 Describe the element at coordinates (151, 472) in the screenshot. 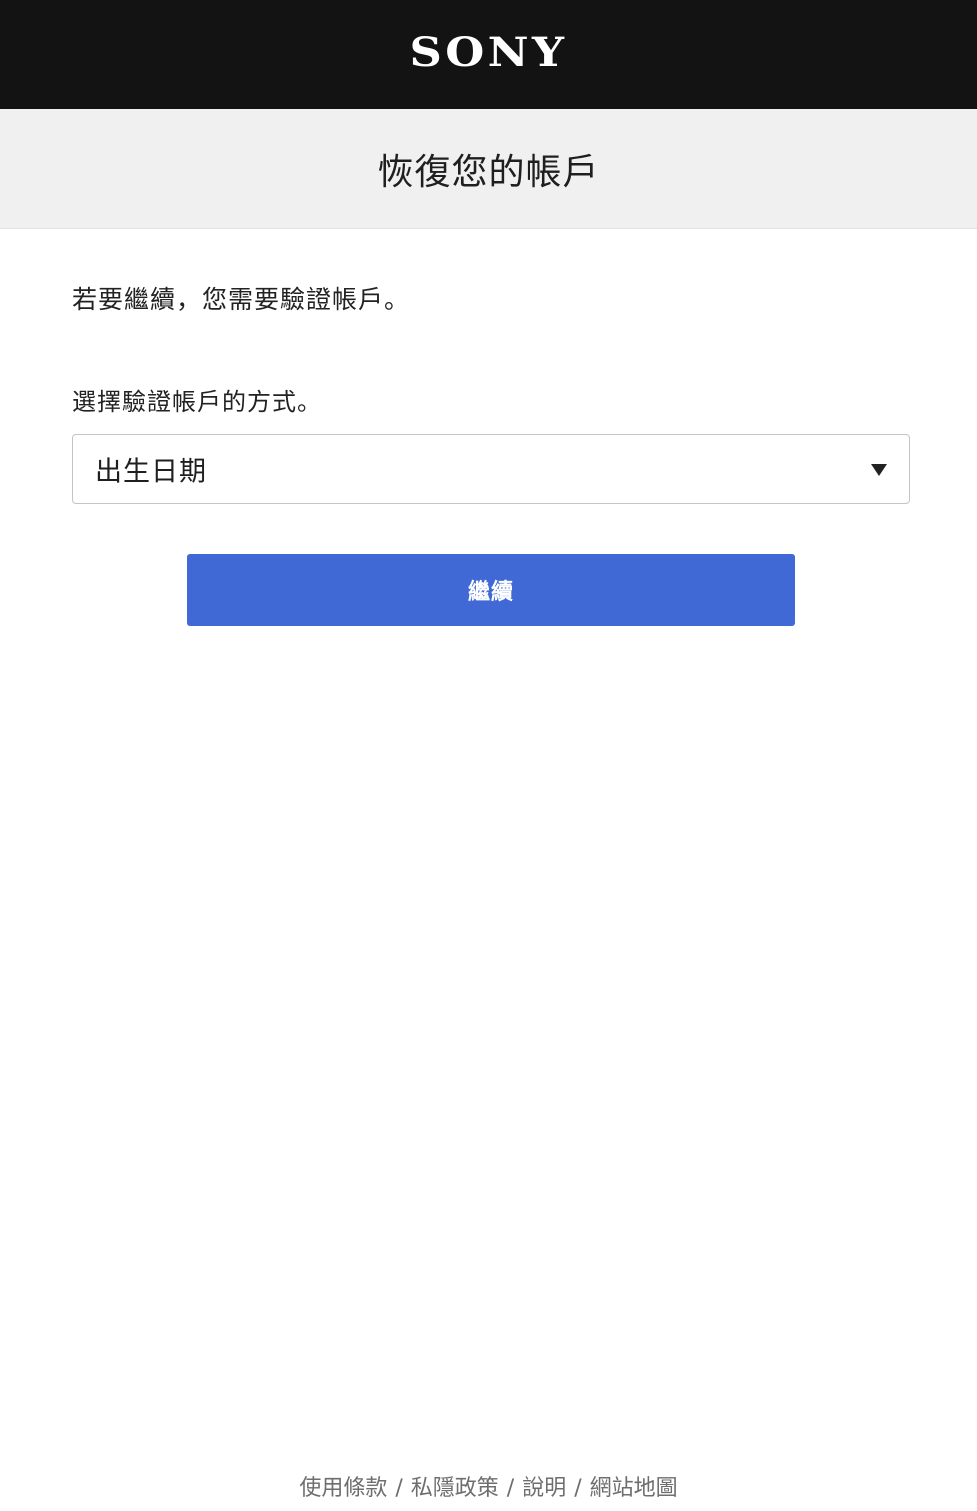

I see `verification-method-selected-value: 出生日期` at that location.